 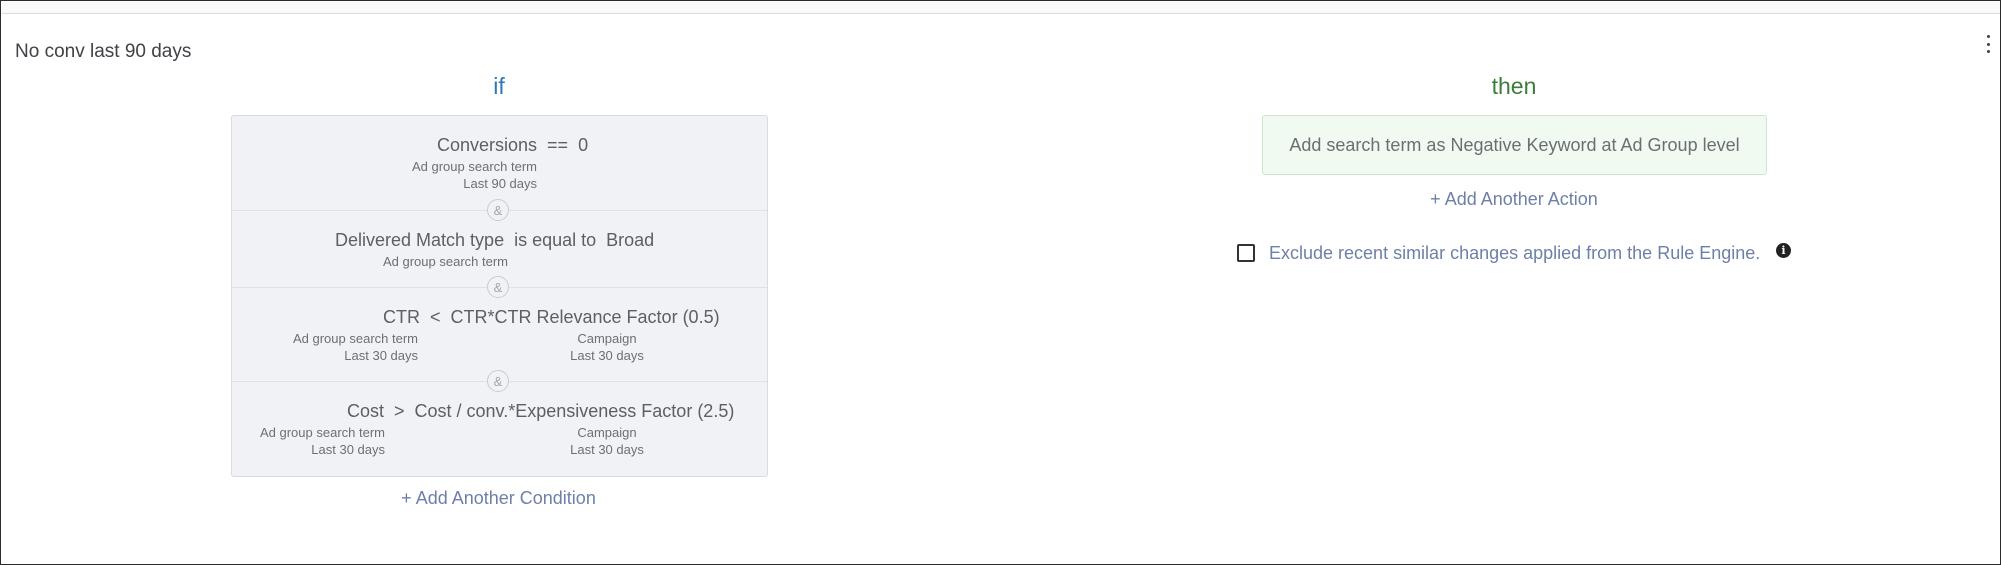 What do you see at coordinates (1783, 250) in the screenshot?
I see `info-icon: i` at bounding box center [1783, 250].